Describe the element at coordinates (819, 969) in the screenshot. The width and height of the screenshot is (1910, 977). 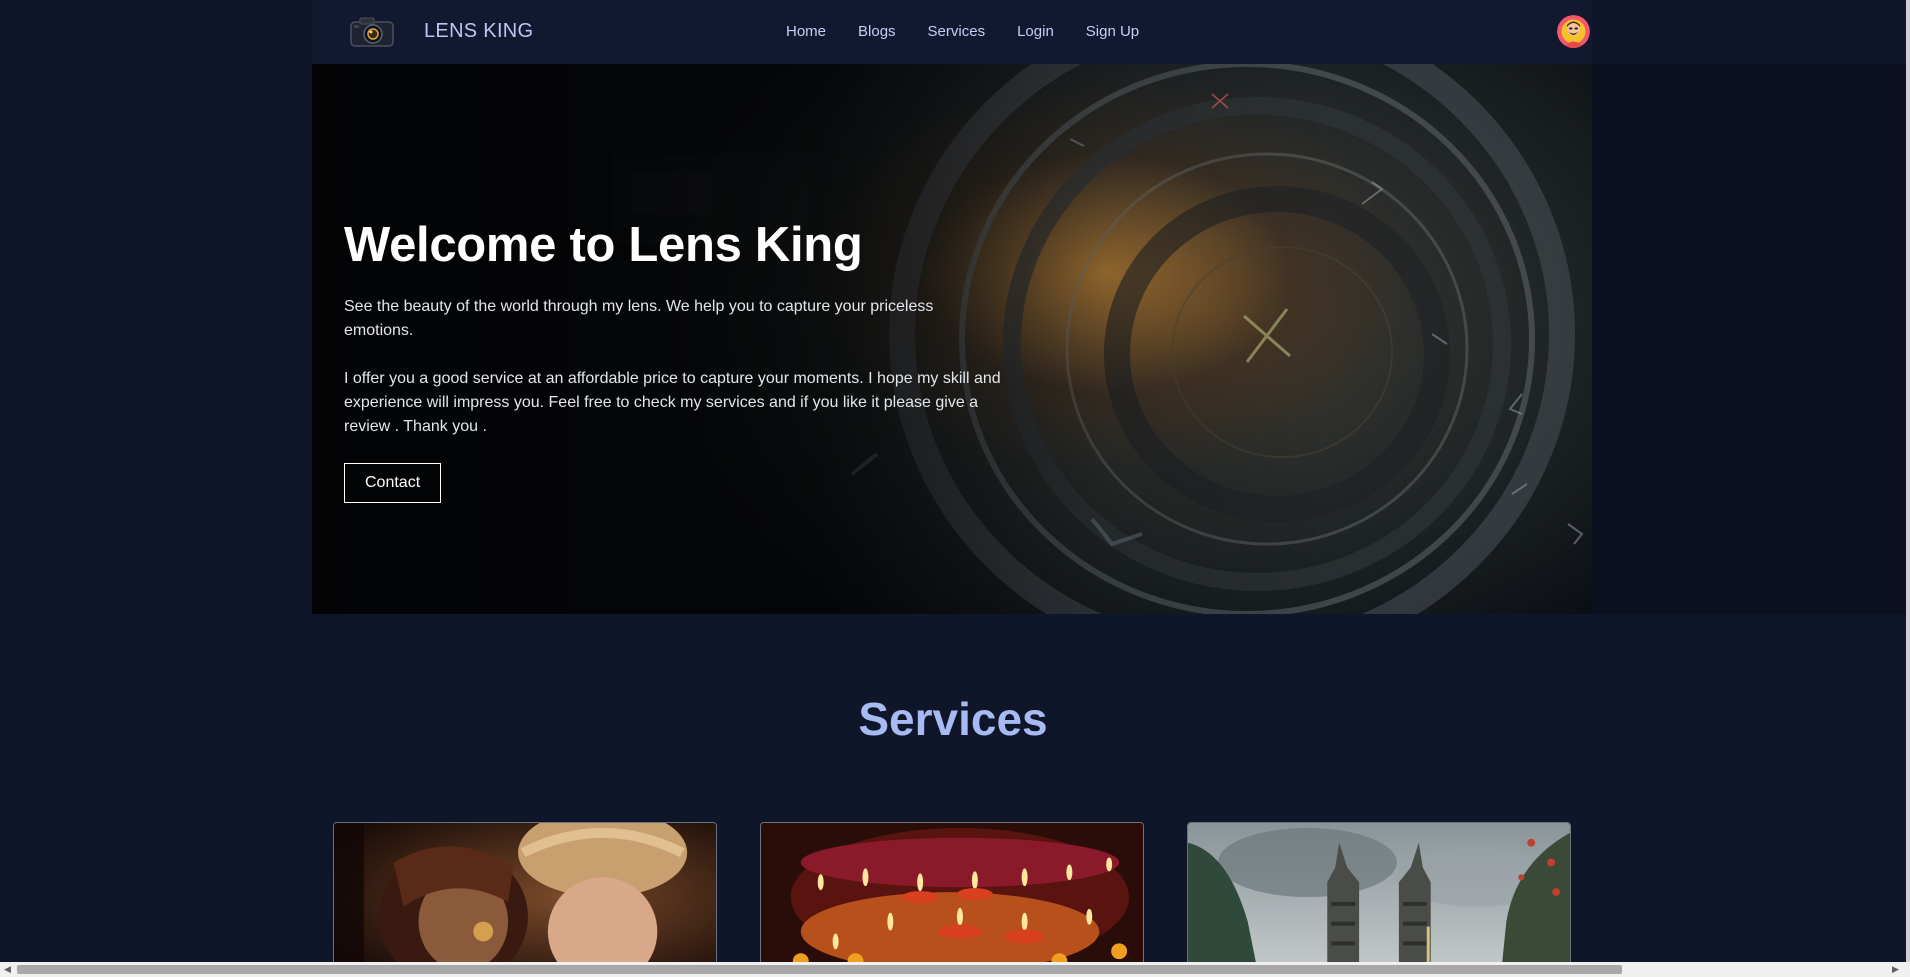
I see `scrollbar-thumb` at that location.